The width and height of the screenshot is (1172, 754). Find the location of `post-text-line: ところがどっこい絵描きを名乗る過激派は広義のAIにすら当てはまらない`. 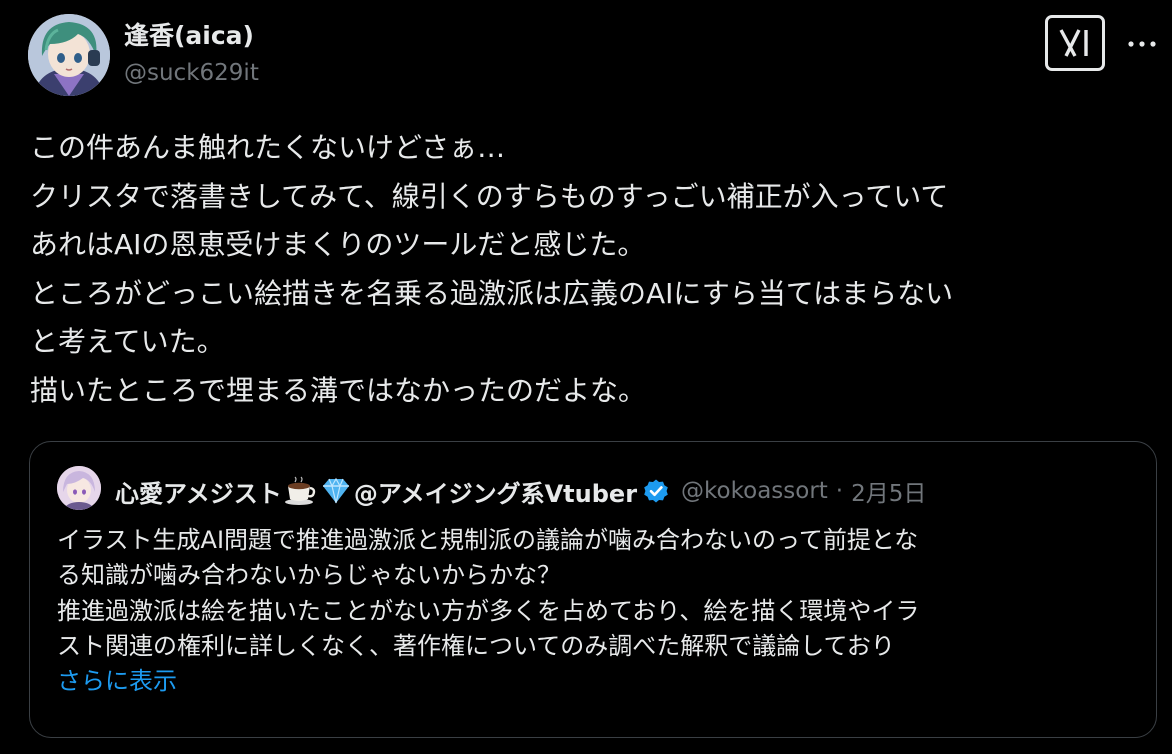

post-text-line: ところがどっこい絵描きを名乗る過激派は広義のAIにすら当てはまらない is located at coordinates (492, 293).